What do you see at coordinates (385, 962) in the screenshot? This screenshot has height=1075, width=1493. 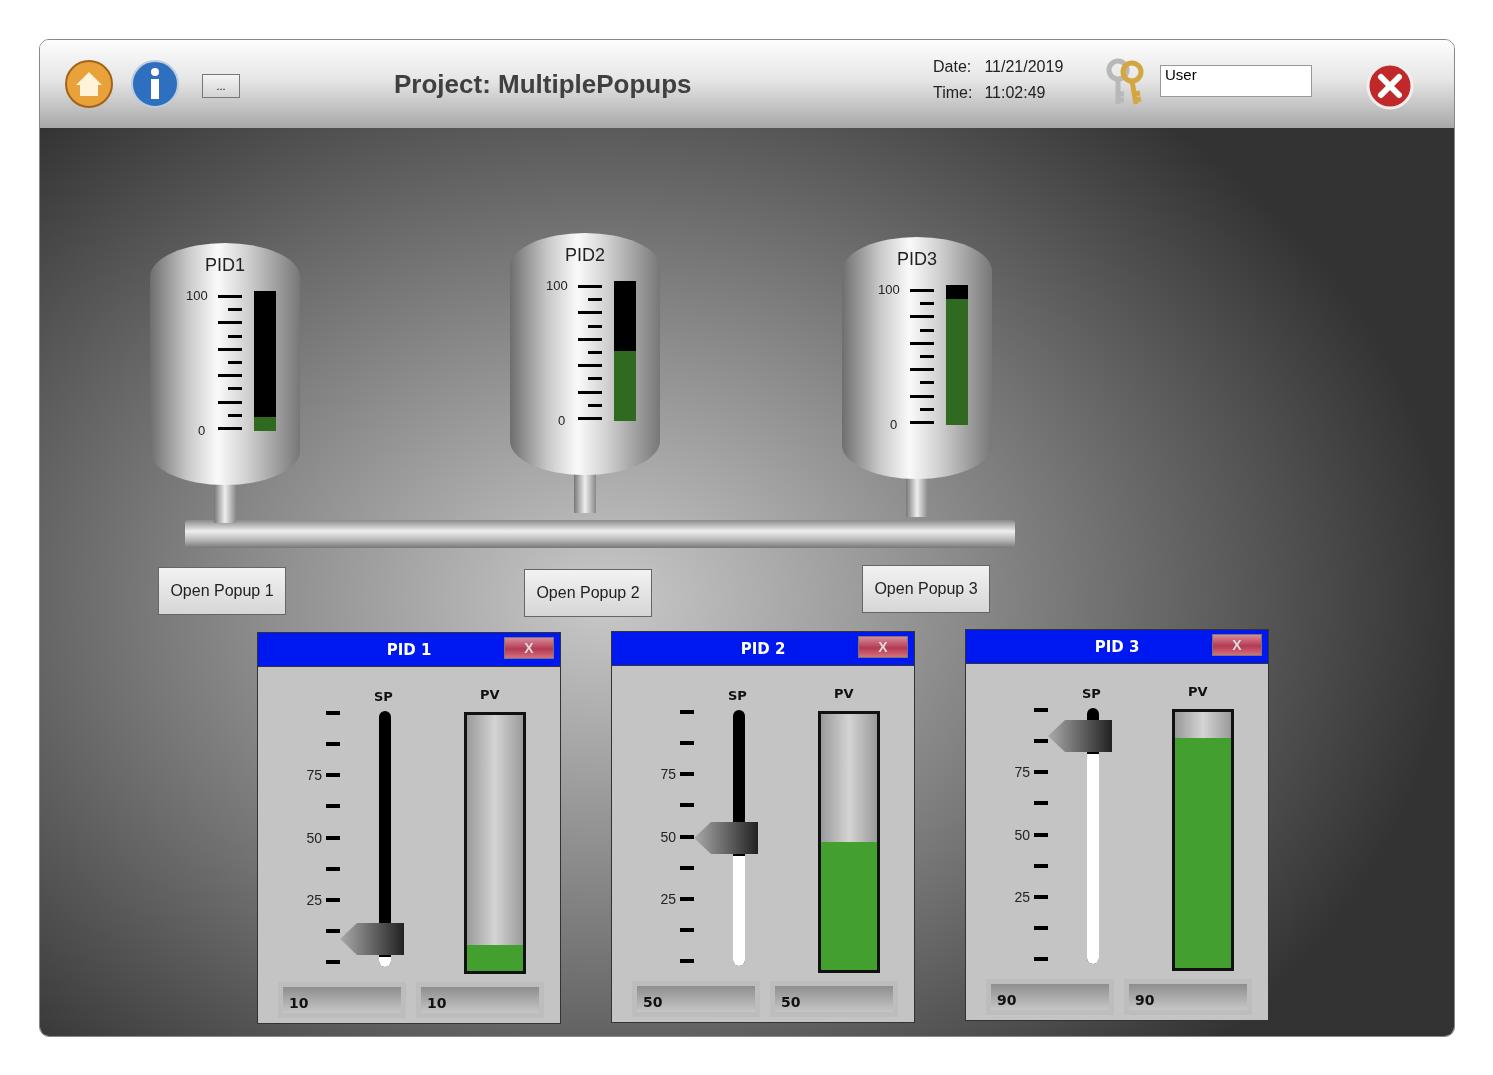 I see `slider-fill` at bounding box center [385, 962].